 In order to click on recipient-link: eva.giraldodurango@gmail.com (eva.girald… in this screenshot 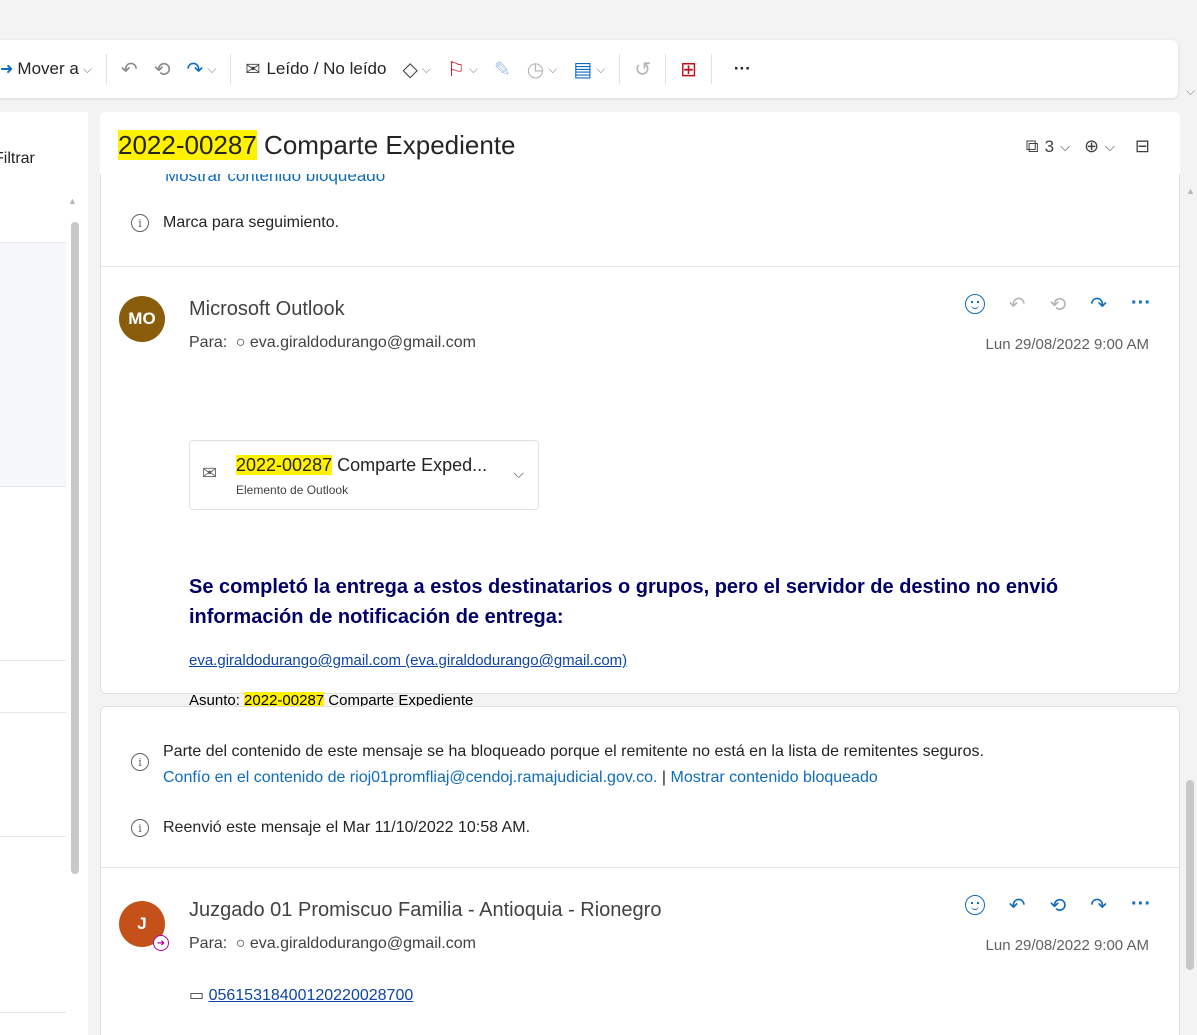, I will do `click(408, 660)`.